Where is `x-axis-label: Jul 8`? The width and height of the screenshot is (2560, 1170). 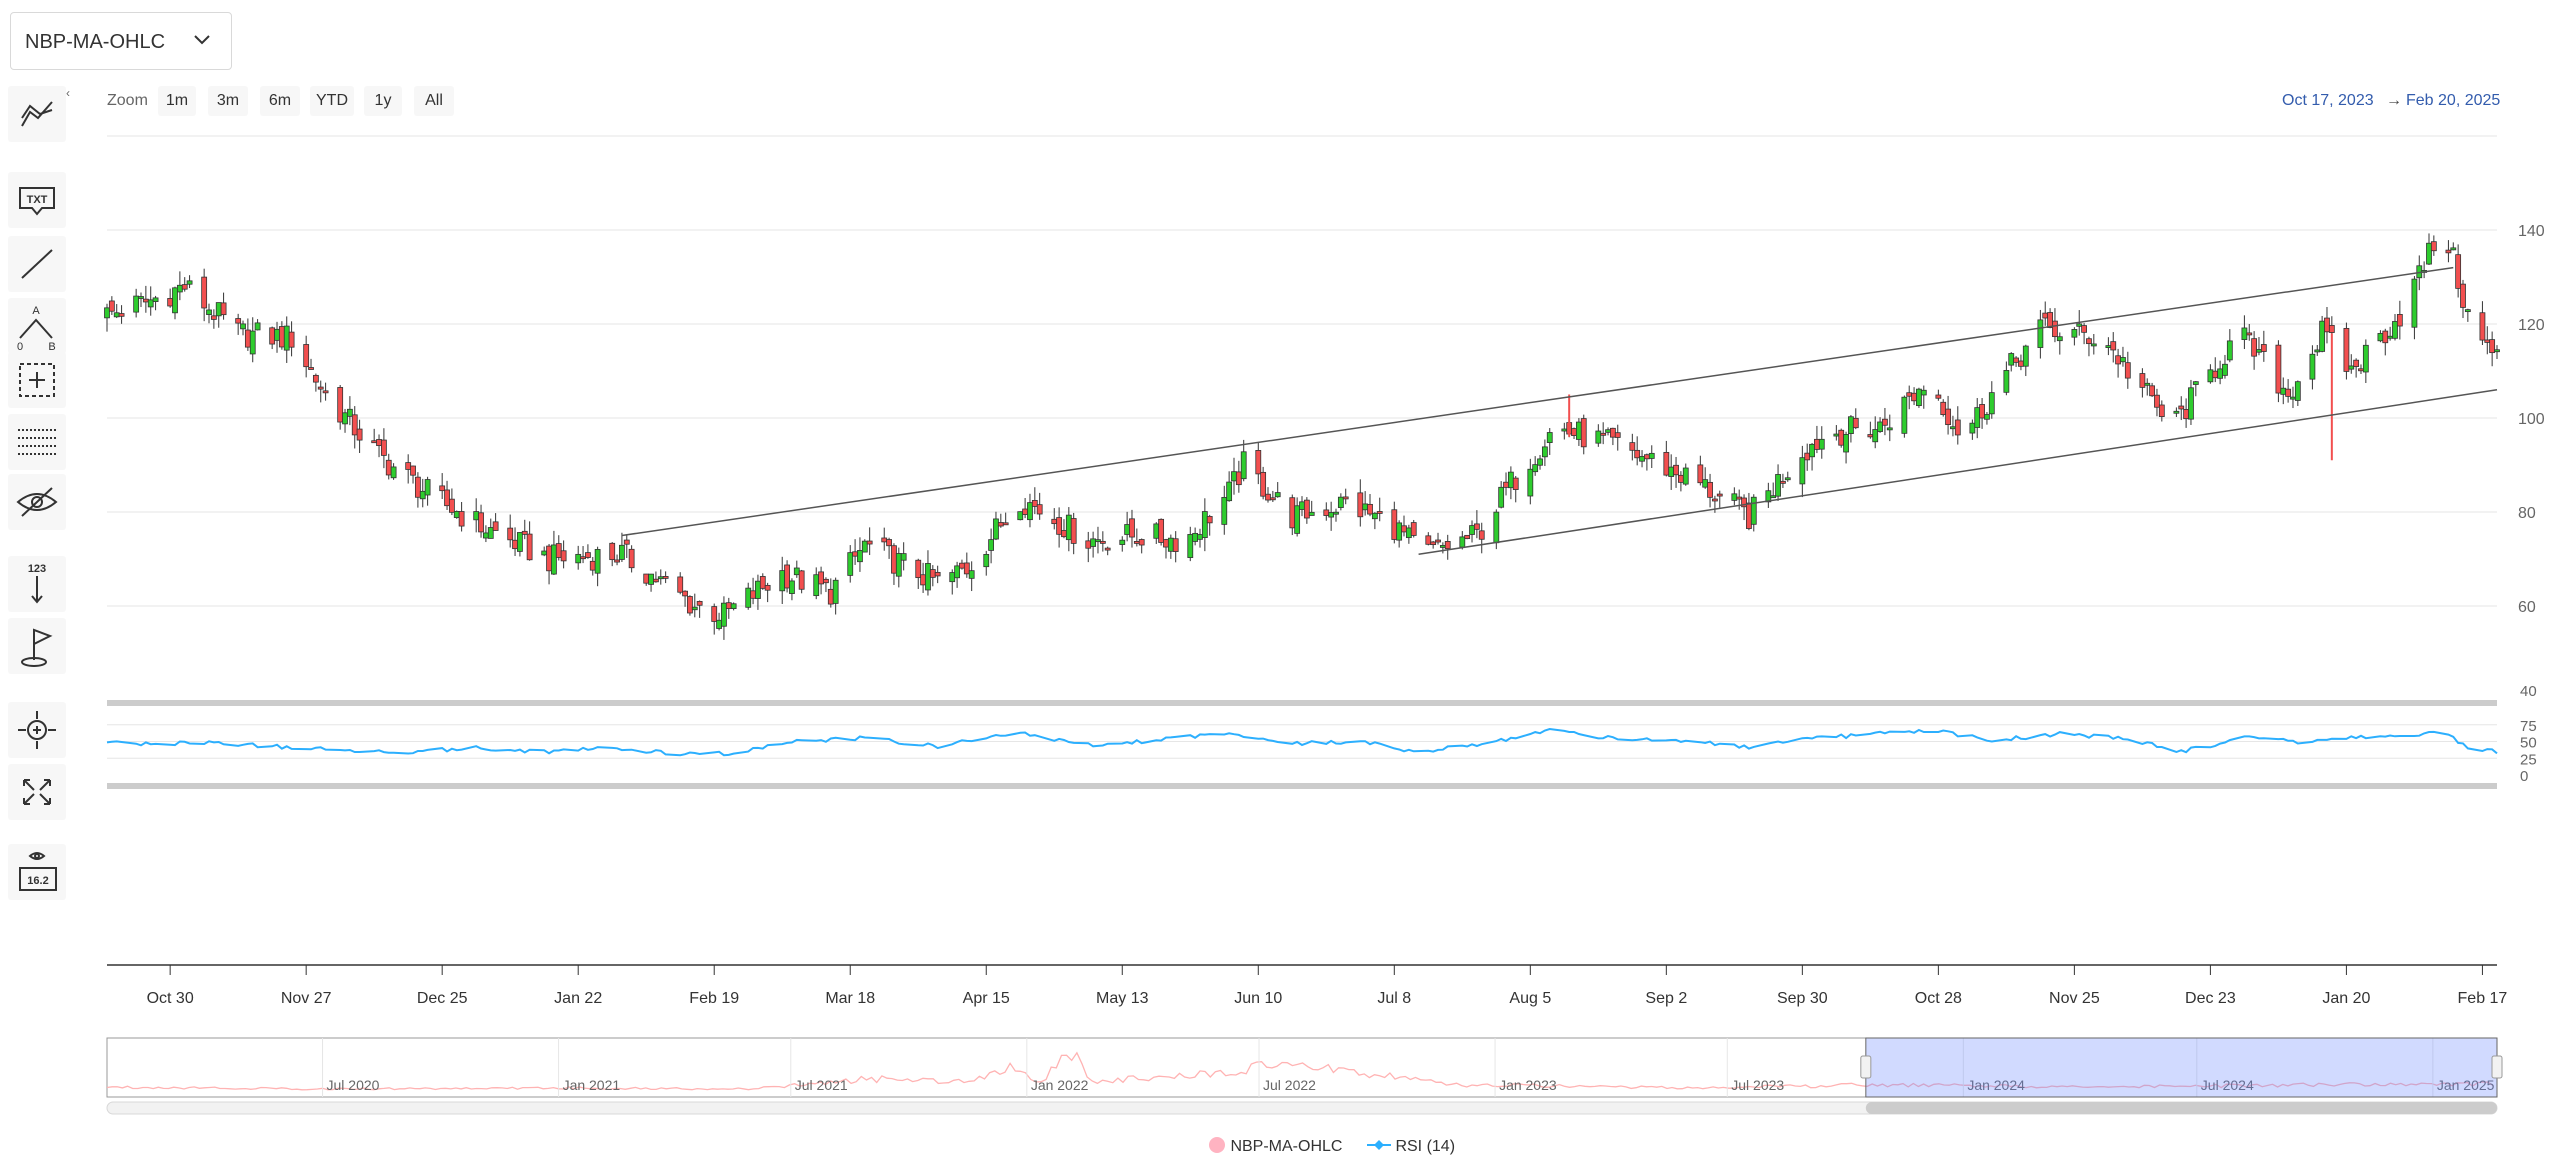 x-axis-label: Jul 8 is located at coordinates (1394, 998).